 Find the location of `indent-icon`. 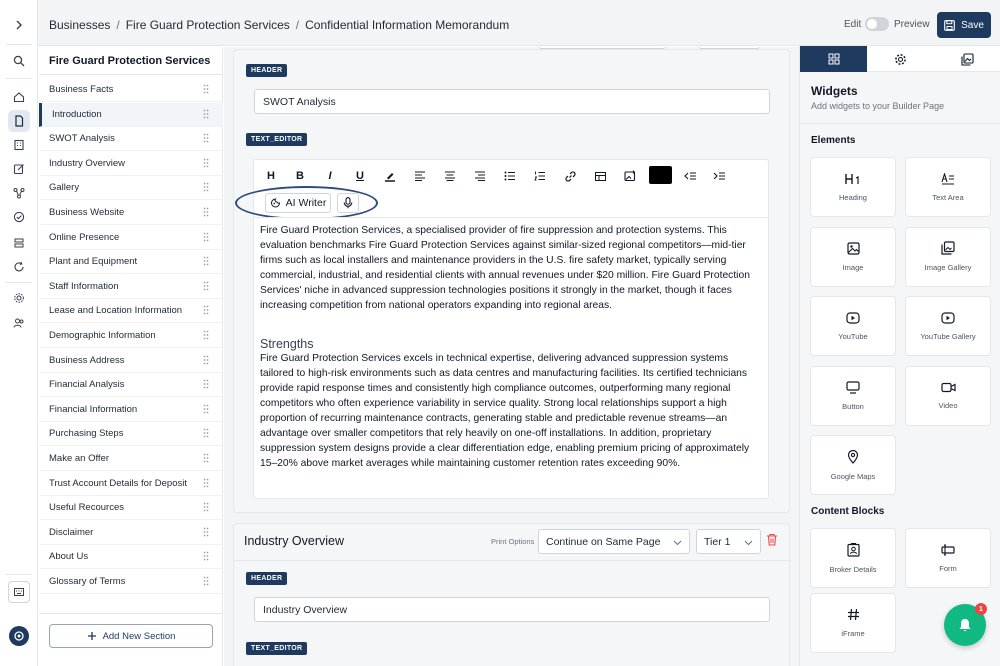

indent-icon is located at coordinates (719, 176).